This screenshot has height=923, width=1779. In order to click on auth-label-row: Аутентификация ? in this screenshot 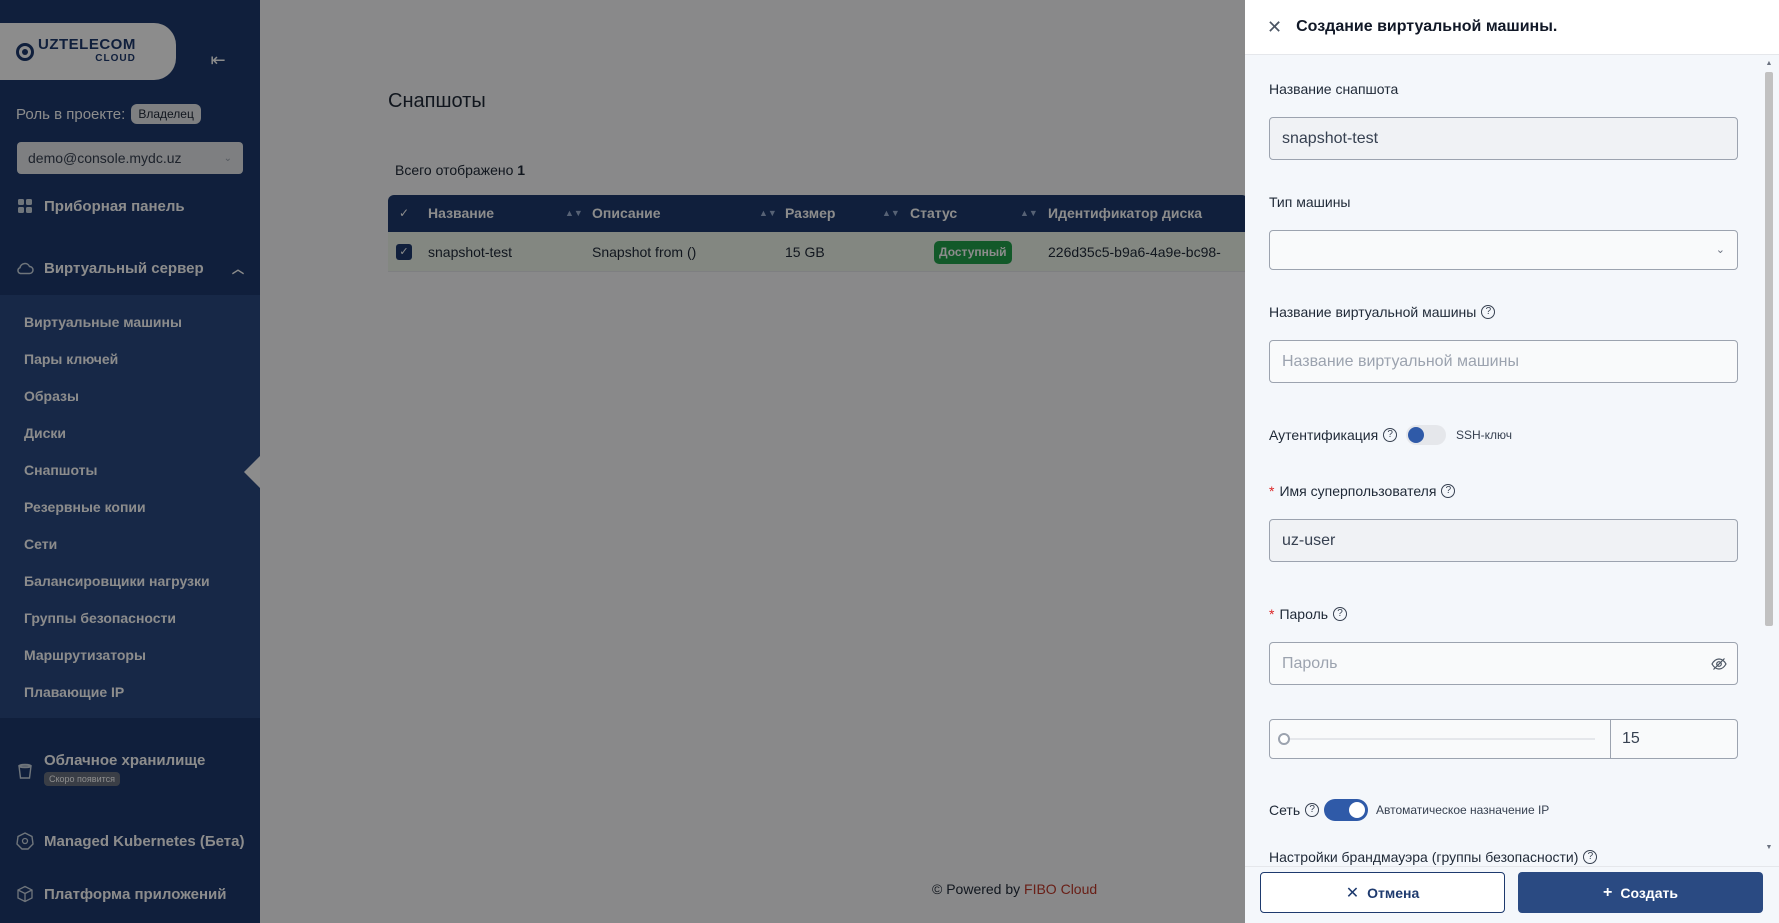, I will do `click(1333, 435)`.